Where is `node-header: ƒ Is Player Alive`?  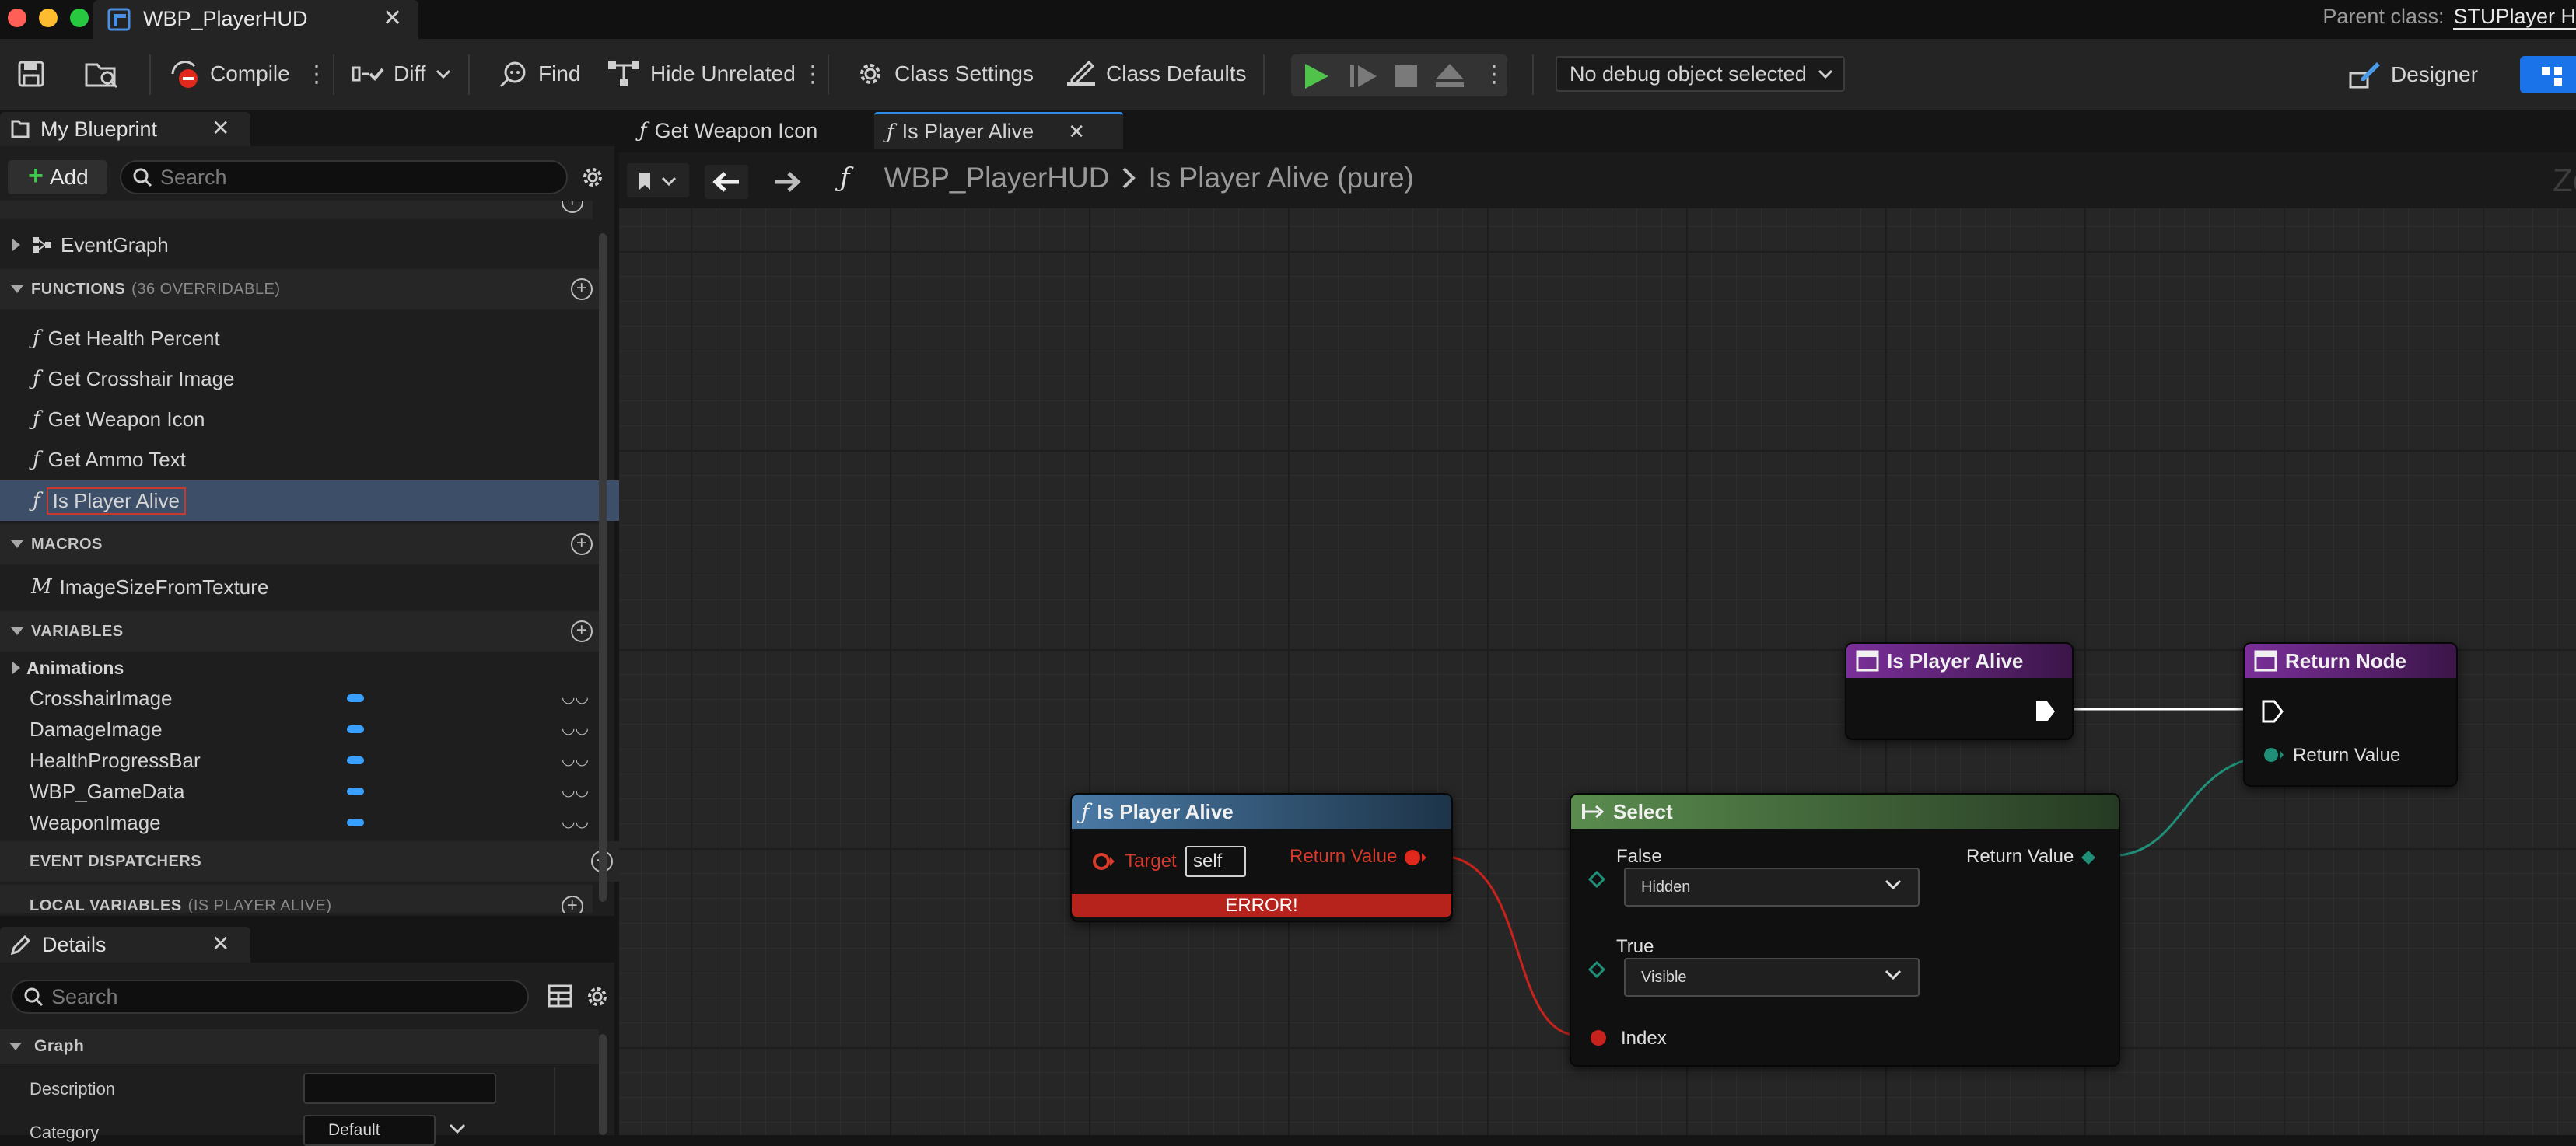 node-header: ƒ Is Player Alive is located at coordinates (1262, 812).